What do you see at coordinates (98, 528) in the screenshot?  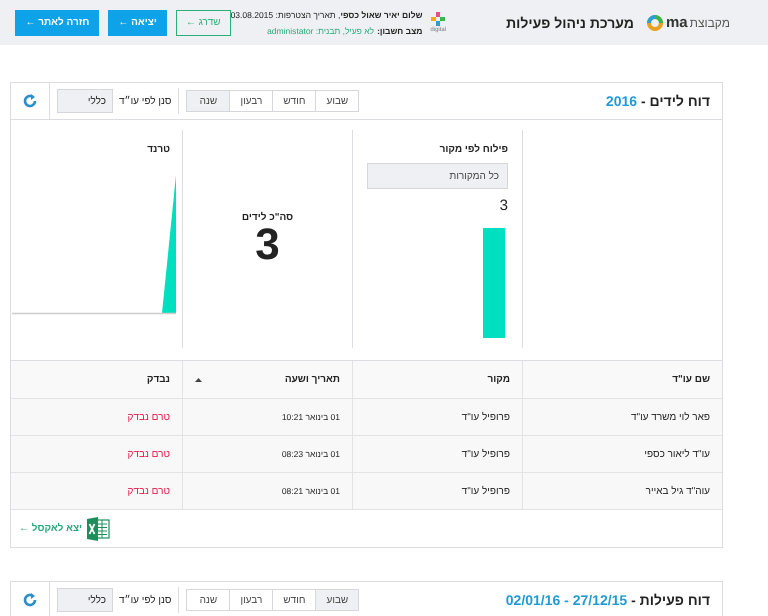 I see `spreadsheet-icon` at bounding box center [98, 528].